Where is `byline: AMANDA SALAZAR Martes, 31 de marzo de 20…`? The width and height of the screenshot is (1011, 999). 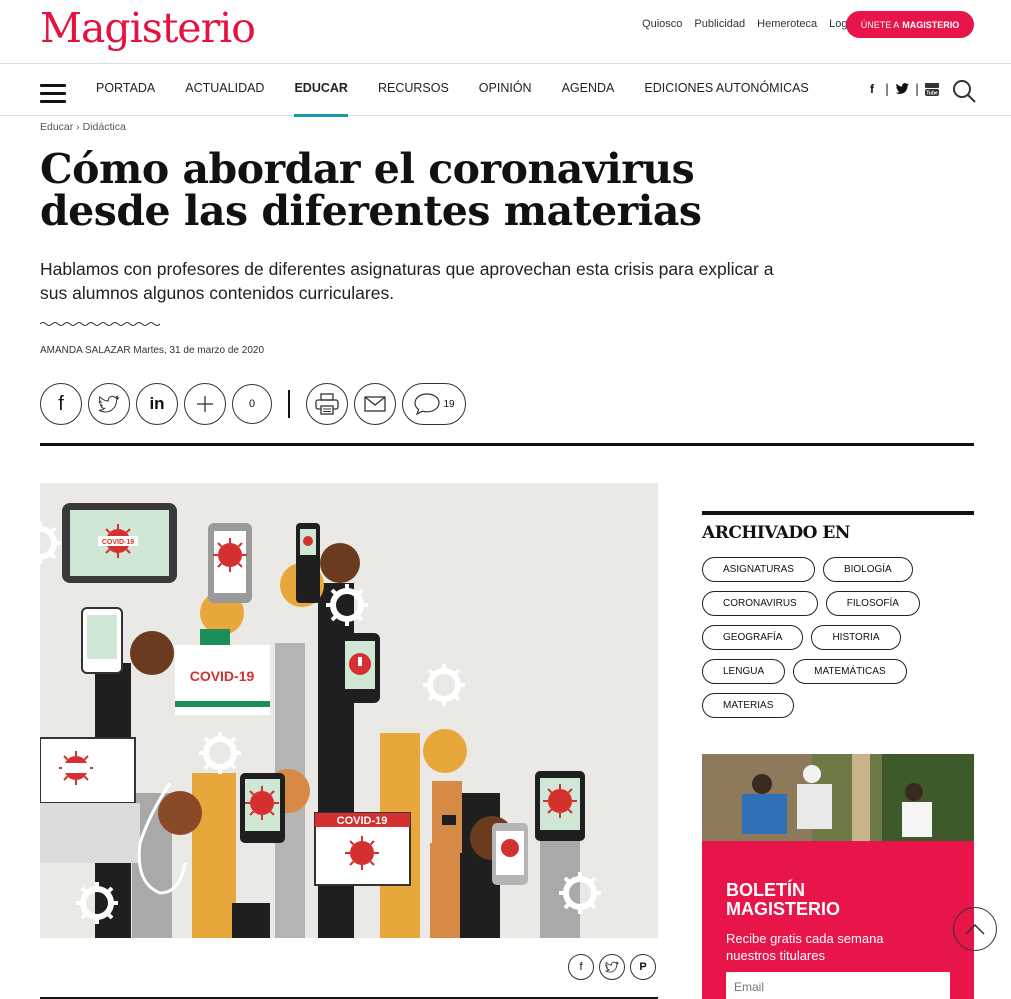
byline: AMANDA SALAZAR Martes, 31 de marzo de 20… is located at coordinates (152, 350).